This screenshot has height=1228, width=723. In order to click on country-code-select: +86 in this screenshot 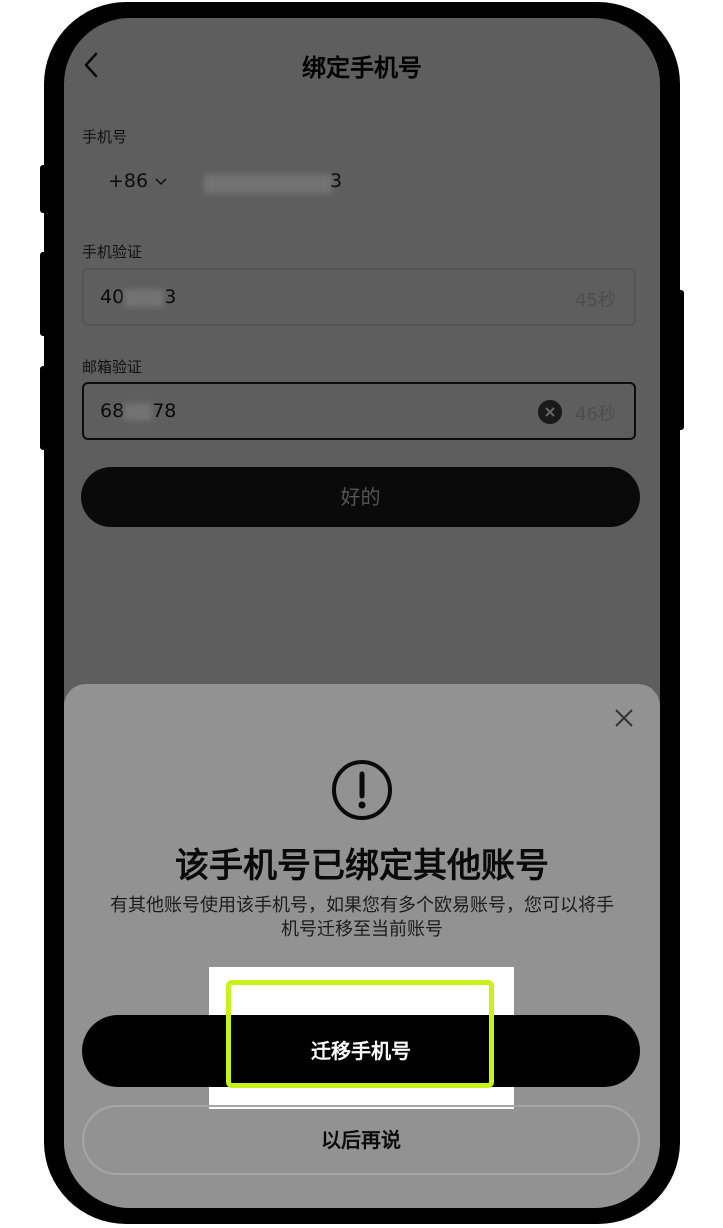, I will do `click(138, 181)`.